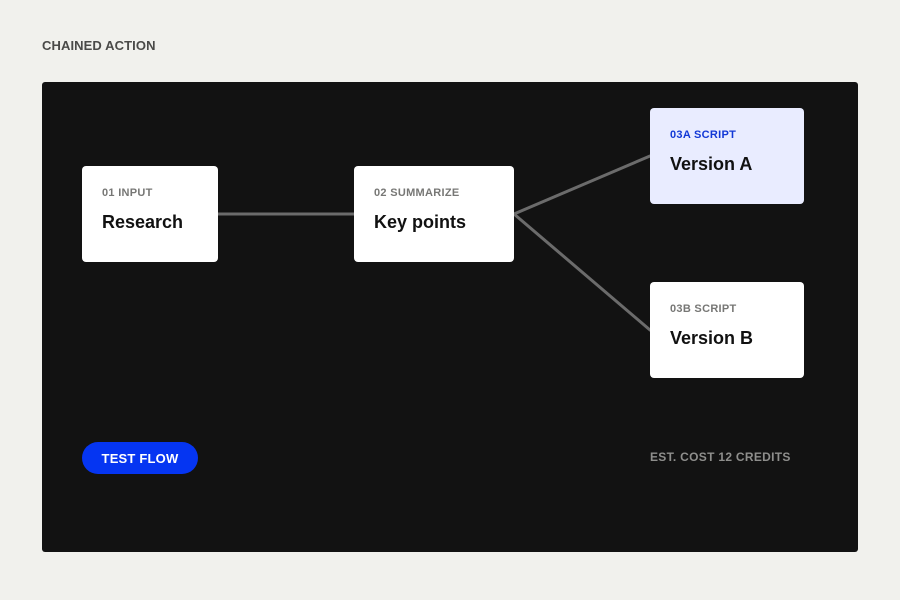 The height and width of the screenshot is (600, 900). Describe the element at coordinates (99, 45) in the screenshot. I see `page-title: CHAINED ACTION` at that location.